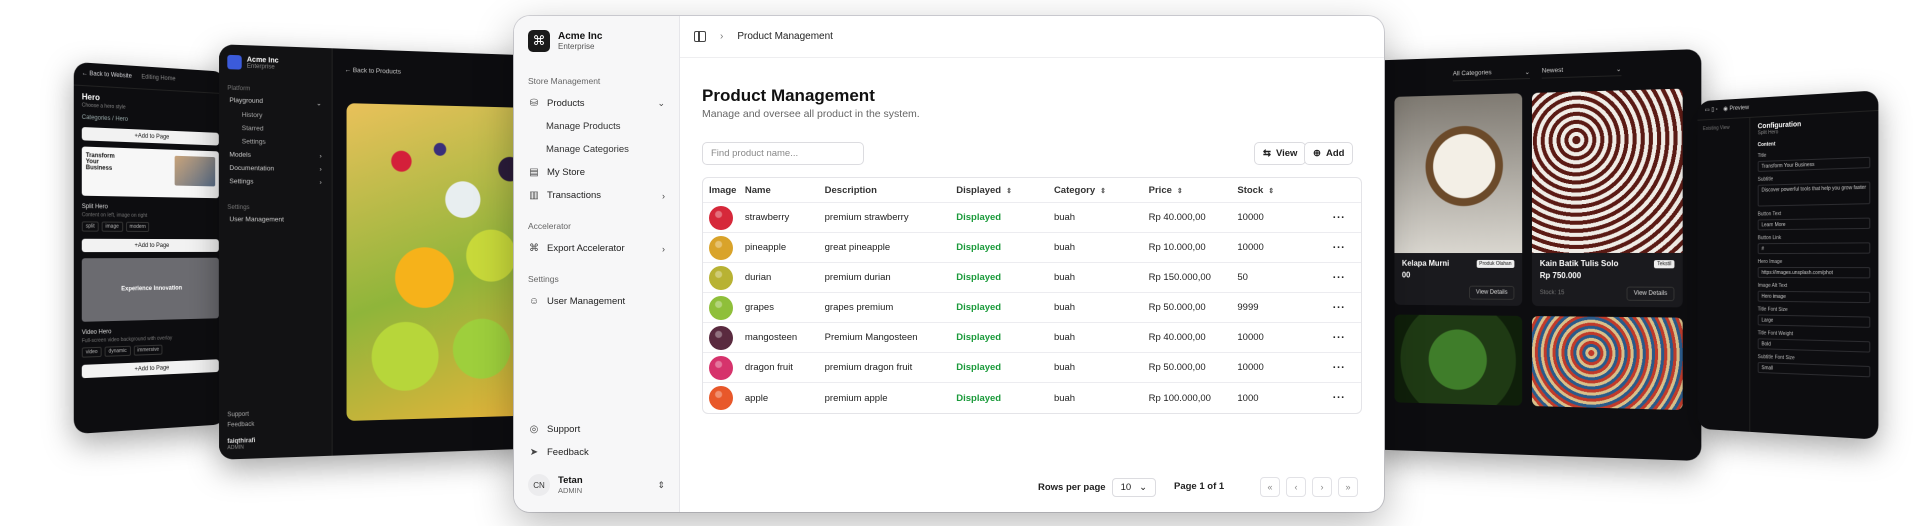 Image resolution: width=1920 pixels, height=526 pixels. What do you see at coordinates (1814, 164) in the screenshot?
I see `title-field: Transform Your Business` at bounding box center [1814, 164].